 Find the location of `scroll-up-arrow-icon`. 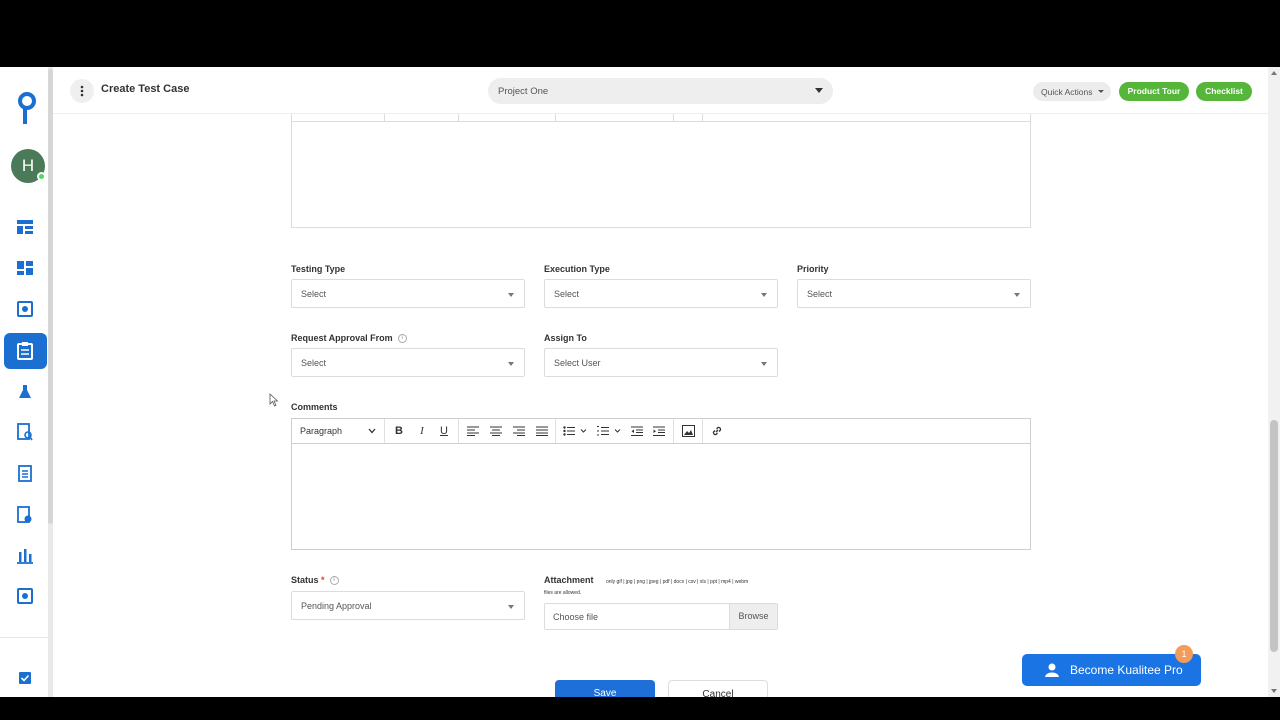

scroll-up-arrow-icon is located at coordinates (1274, 73).